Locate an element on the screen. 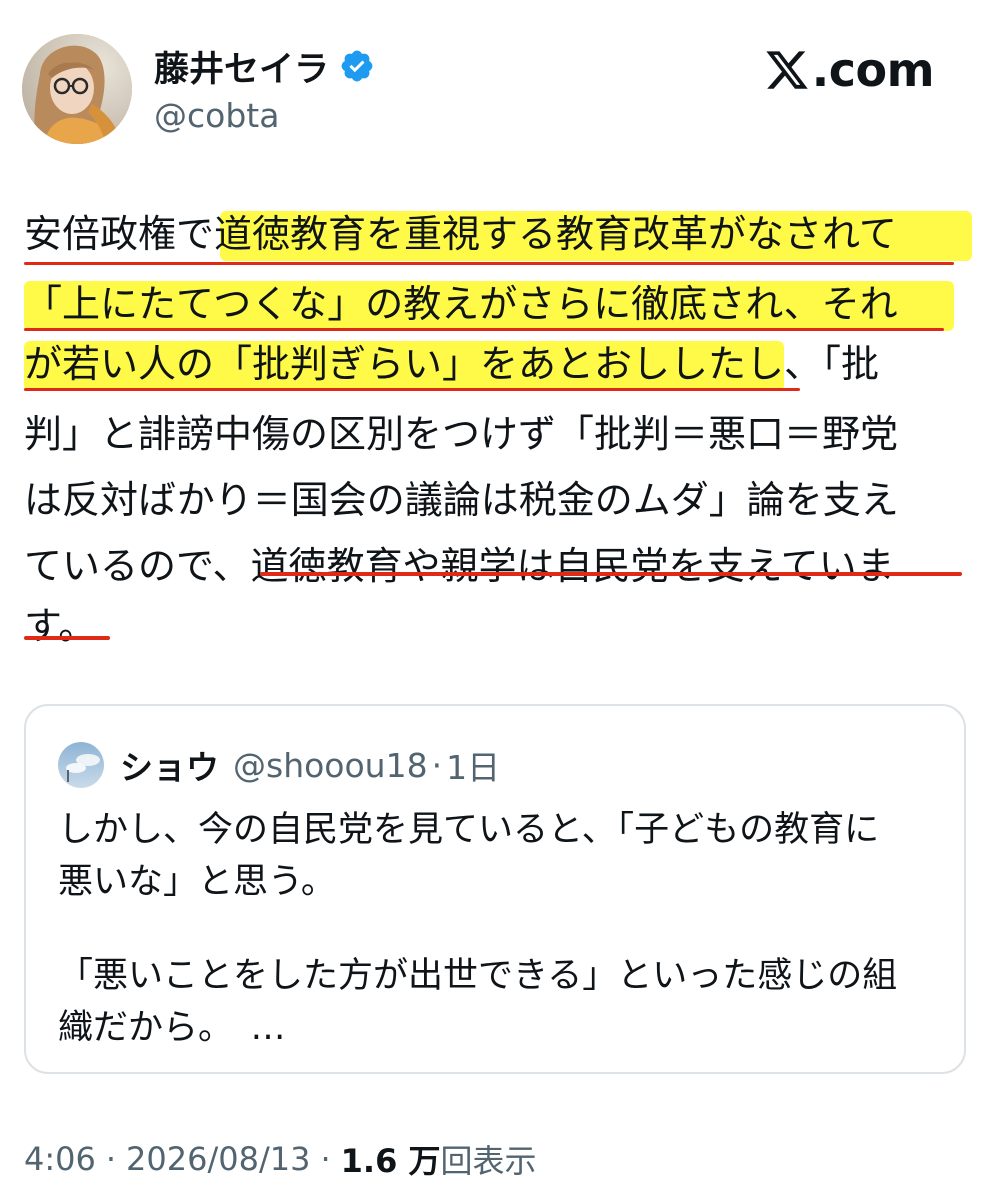 The height and width of the screenshot is (1200, 992). tweet-text-segment: し、「批 is located at coordinates (813, 364).